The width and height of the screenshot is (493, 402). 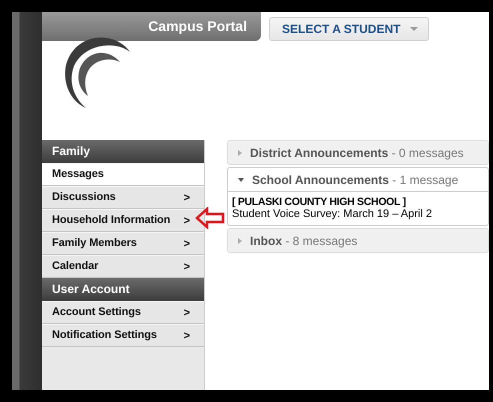 I want to click on nav-item: Messages, so click(x=123, y=174).